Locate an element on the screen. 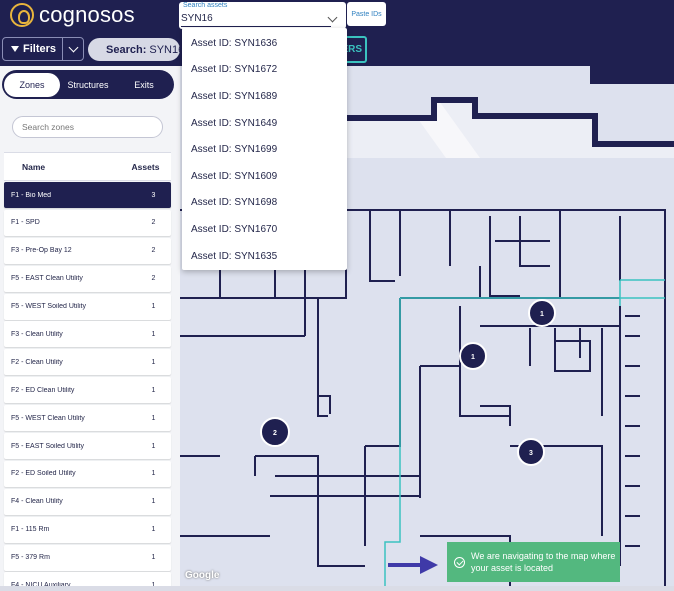 This screenshot has width=674, height=591. filters-main: Filters is located at coordinates (33, 49).